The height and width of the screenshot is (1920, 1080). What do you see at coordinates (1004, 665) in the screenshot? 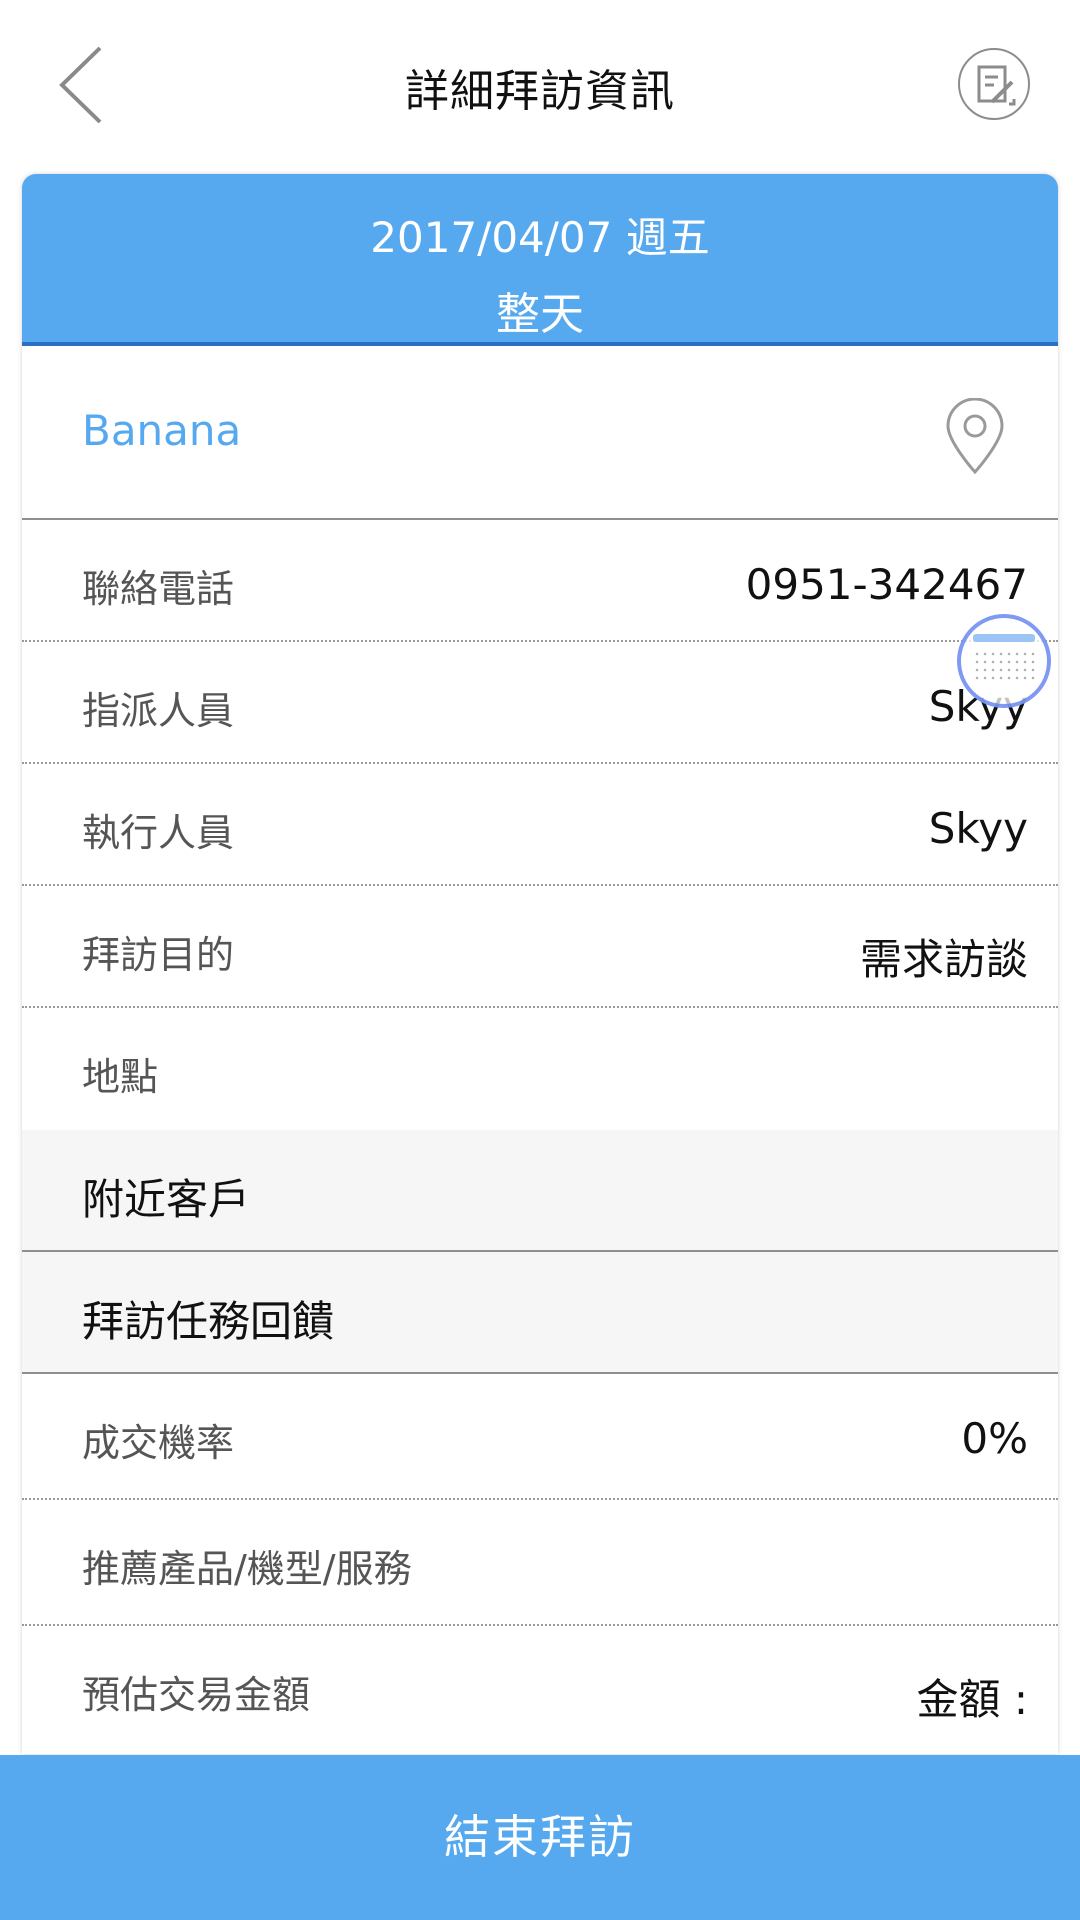
I see `assistive-touch-dots` at bounding box center [1004, 665].